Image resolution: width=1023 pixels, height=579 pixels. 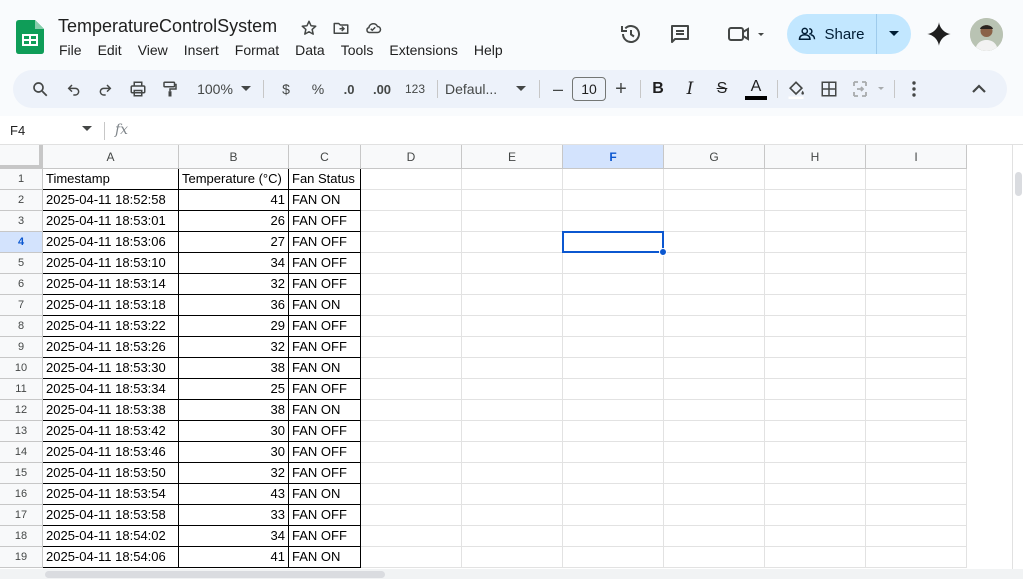 I want to click on cell-g14, so click(x=714, y=452).